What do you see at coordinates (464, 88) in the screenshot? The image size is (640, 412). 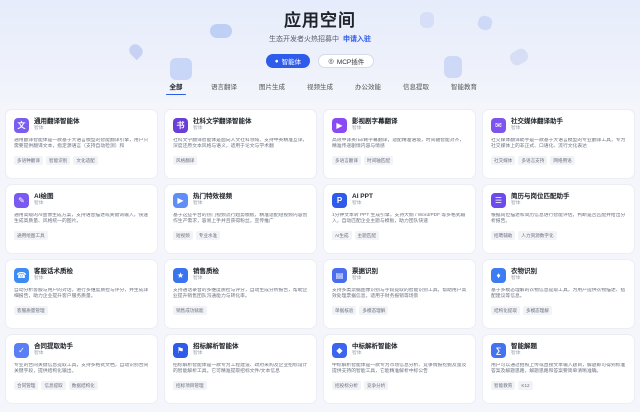 I see `tab-smart-education: 智能教育` at bounding box center [464, 88].